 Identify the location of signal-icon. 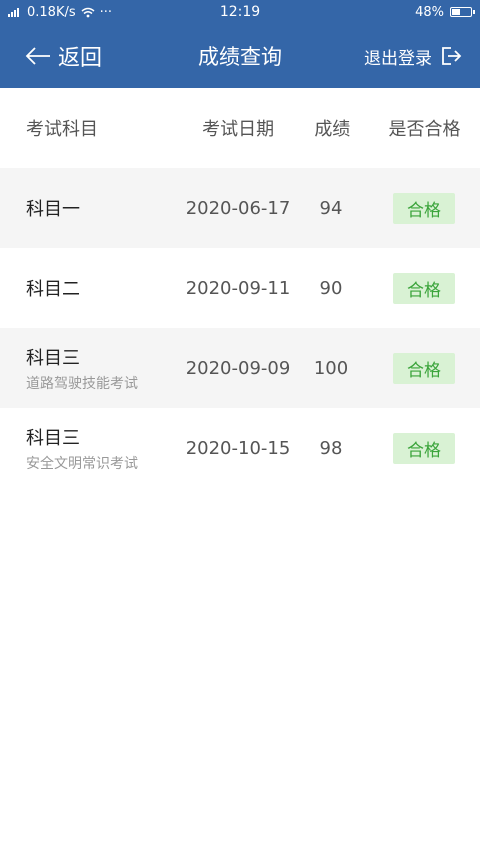
(15, 12).